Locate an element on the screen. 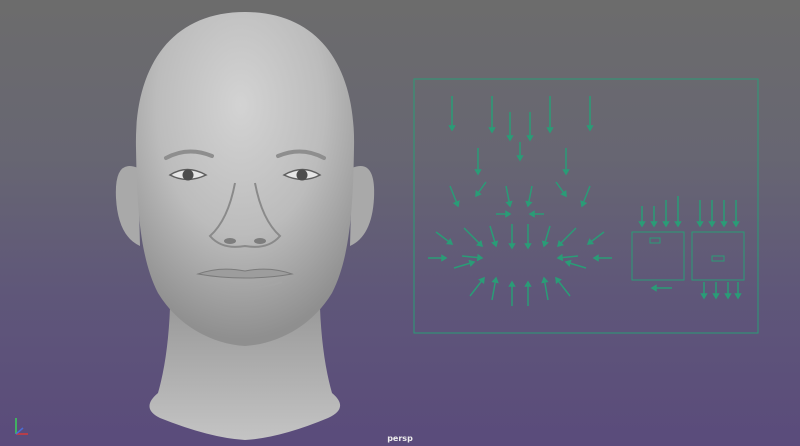  camera-label: persp is located at coordinates (400, 438).